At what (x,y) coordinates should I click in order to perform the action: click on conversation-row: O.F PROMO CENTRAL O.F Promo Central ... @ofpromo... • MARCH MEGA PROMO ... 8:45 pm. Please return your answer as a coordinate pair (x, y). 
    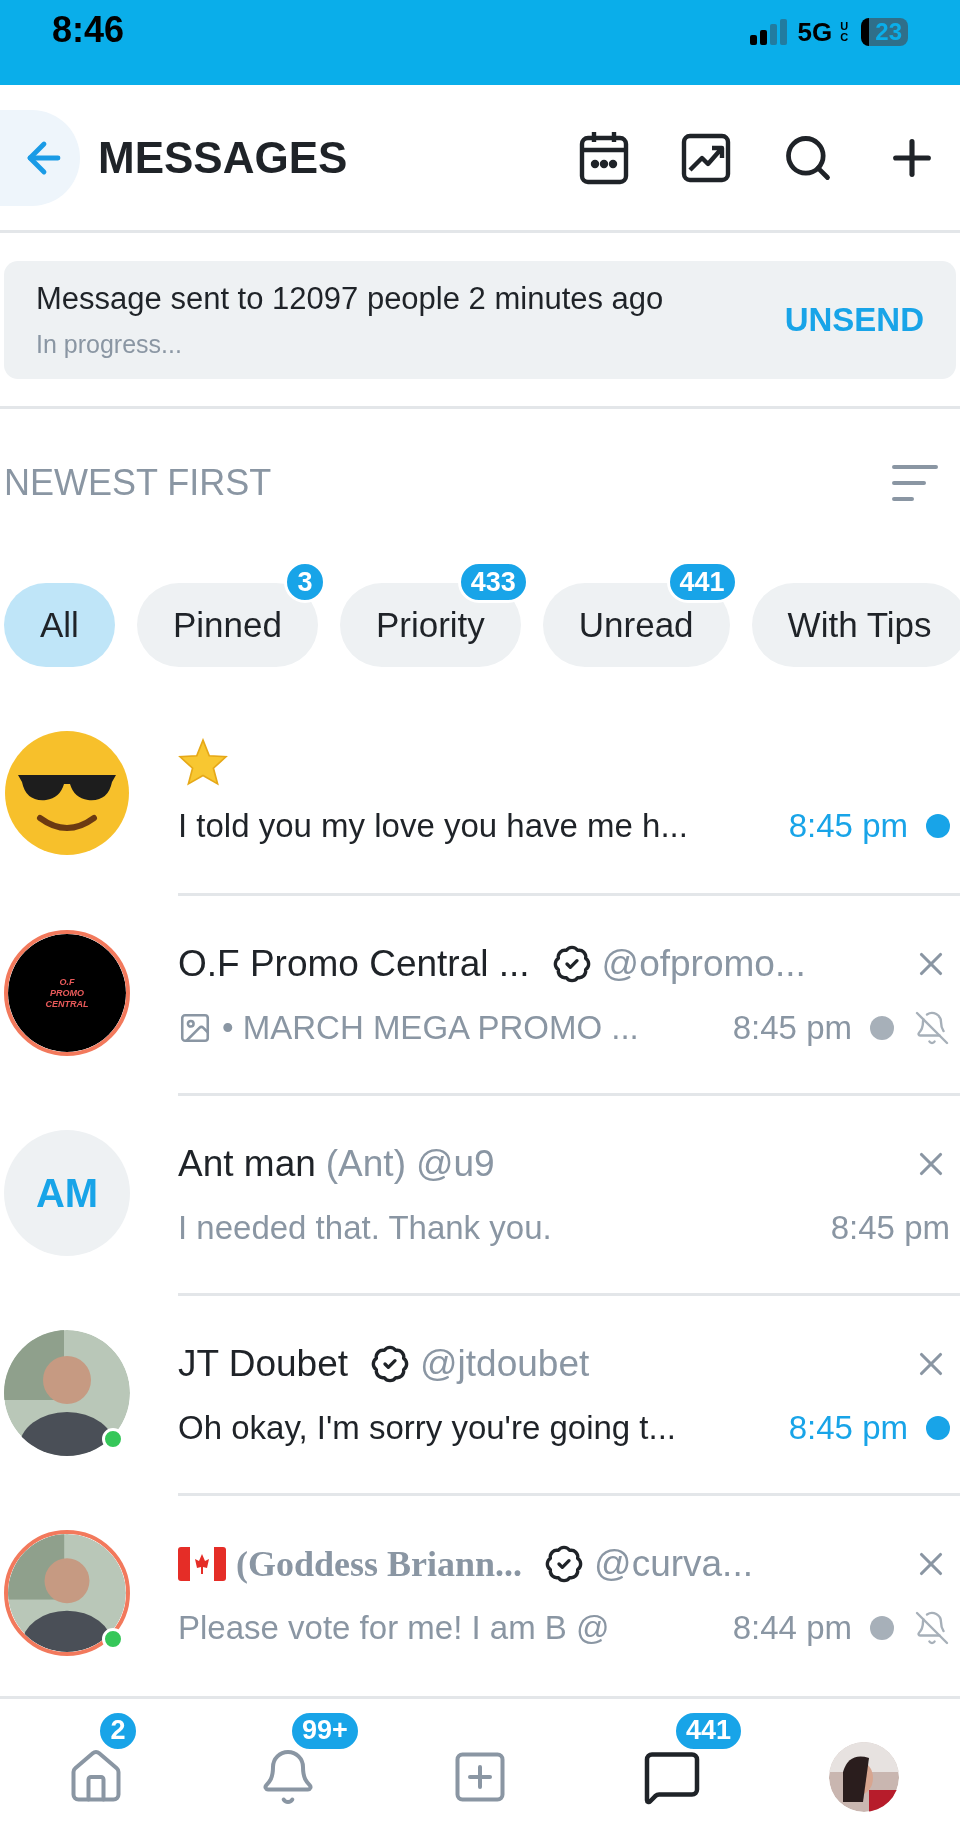
    Looking at the image, I should click on (480, 993).